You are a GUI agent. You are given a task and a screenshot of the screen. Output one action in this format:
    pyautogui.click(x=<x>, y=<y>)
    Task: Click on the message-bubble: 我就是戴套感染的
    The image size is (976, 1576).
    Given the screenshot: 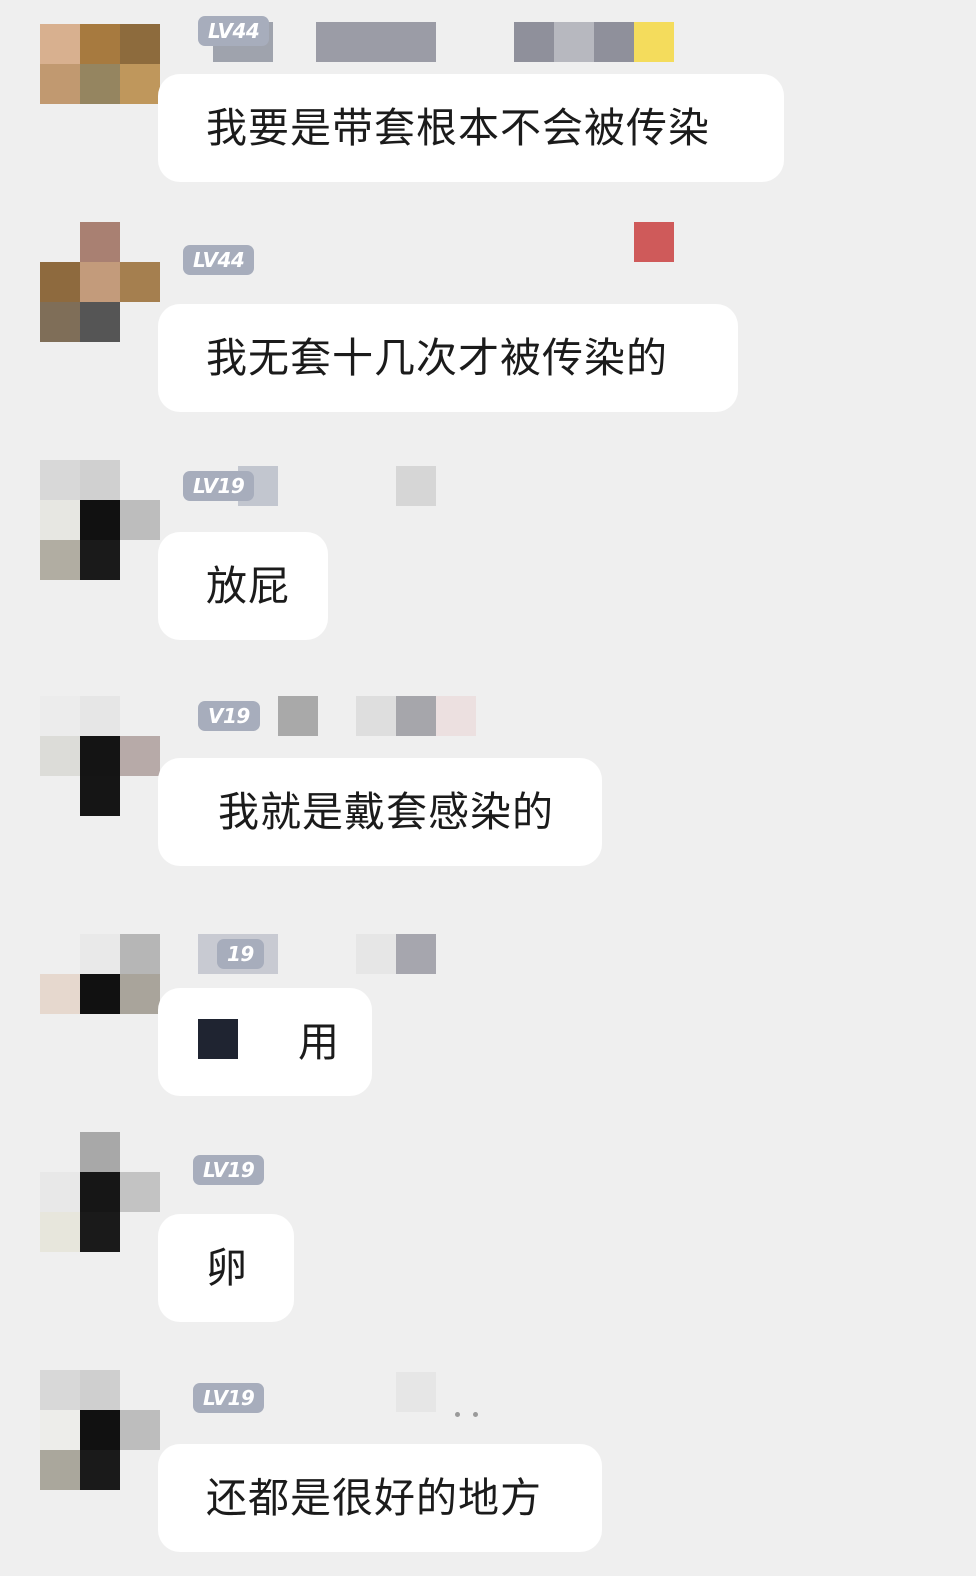 What is the action you would take?
    pyautogui.click(x=380, y=812)
    